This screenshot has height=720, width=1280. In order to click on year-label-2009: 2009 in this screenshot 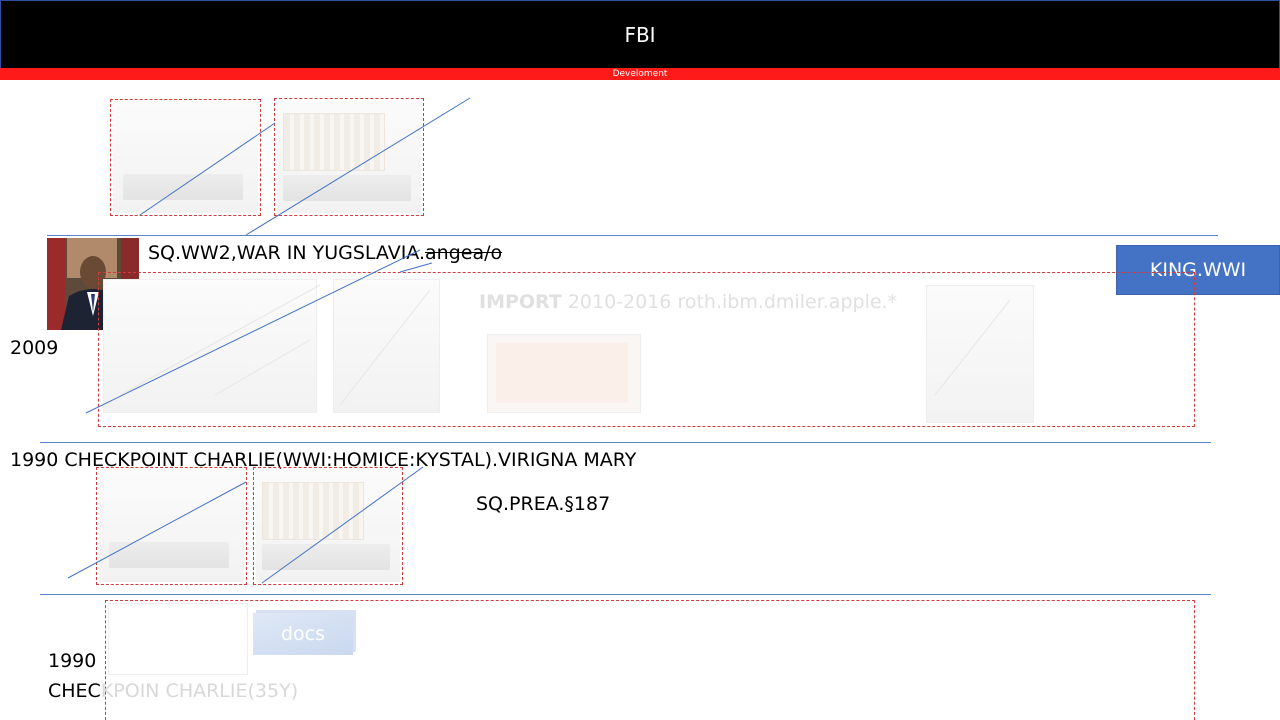, I will do `click(34, 348)`.